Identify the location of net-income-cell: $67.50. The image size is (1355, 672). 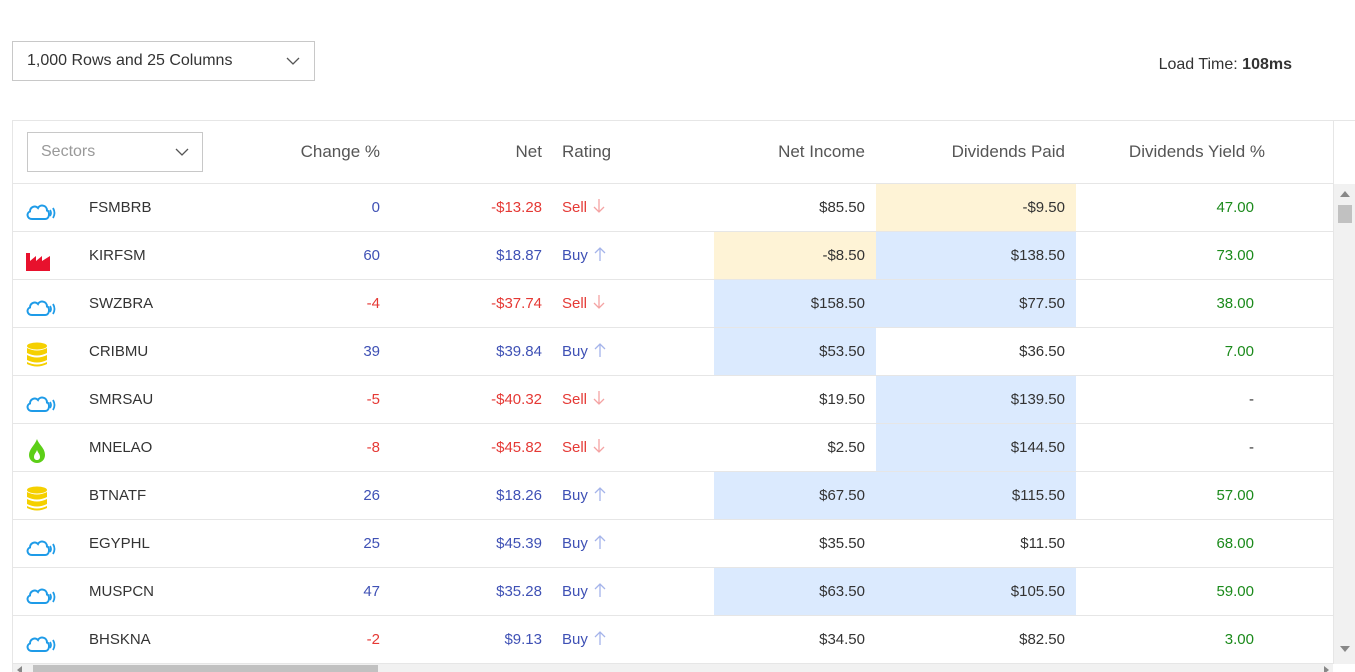
(795, 495).